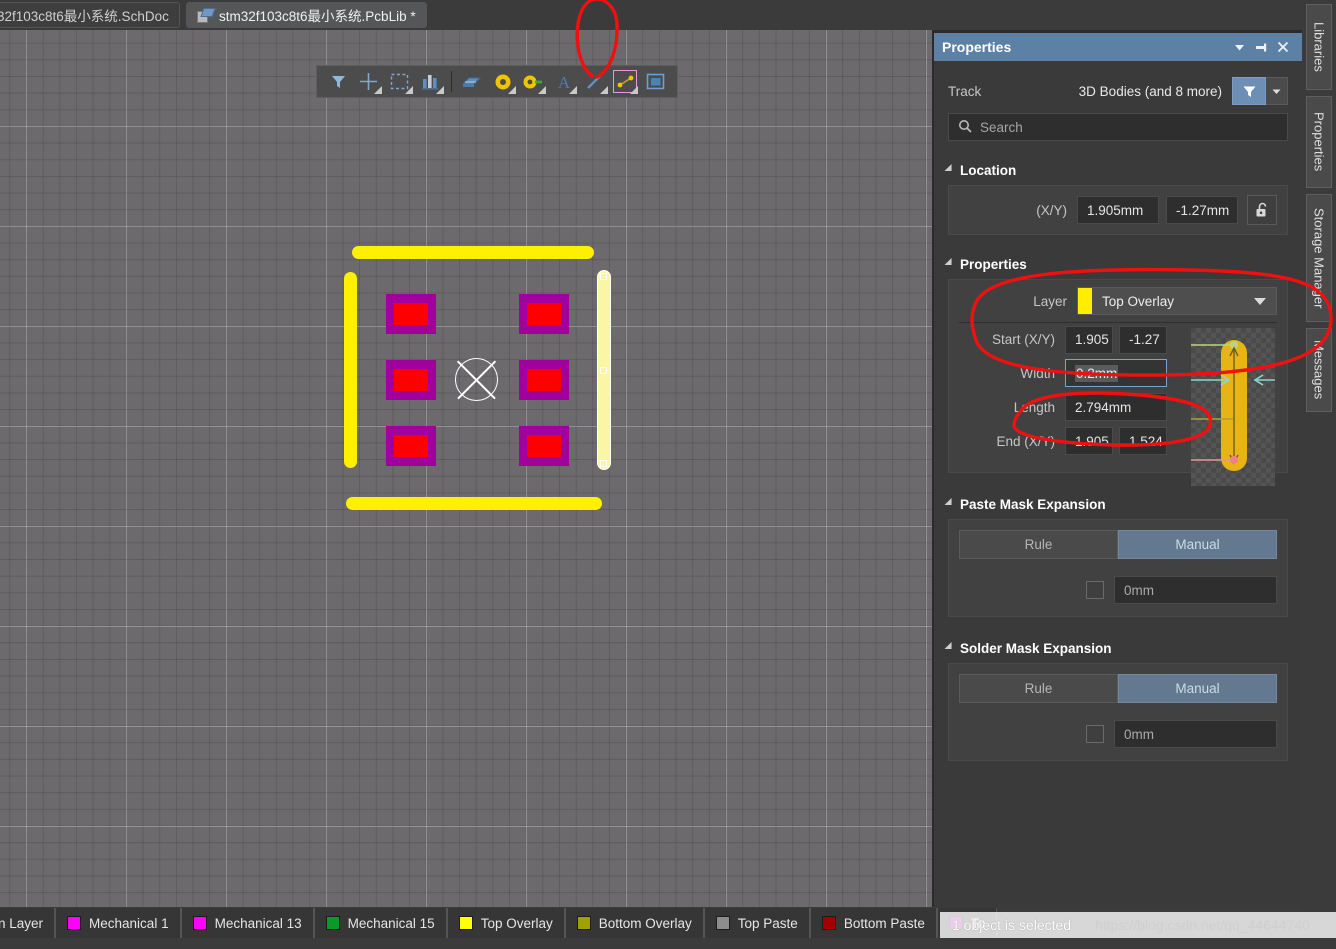 The image size is (1336, 949). What do you see at coordinates (965, 127) in the screenshot?
I see `search-icon` at bounding box center [965, 127].